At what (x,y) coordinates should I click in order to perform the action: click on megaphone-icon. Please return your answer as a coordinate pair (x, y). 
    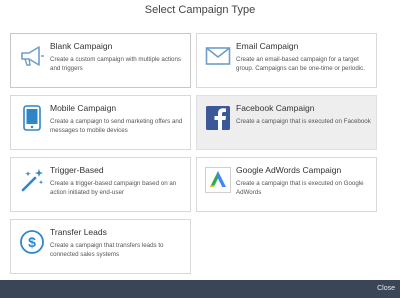
    Looking at the image, I should click on (32, 56).